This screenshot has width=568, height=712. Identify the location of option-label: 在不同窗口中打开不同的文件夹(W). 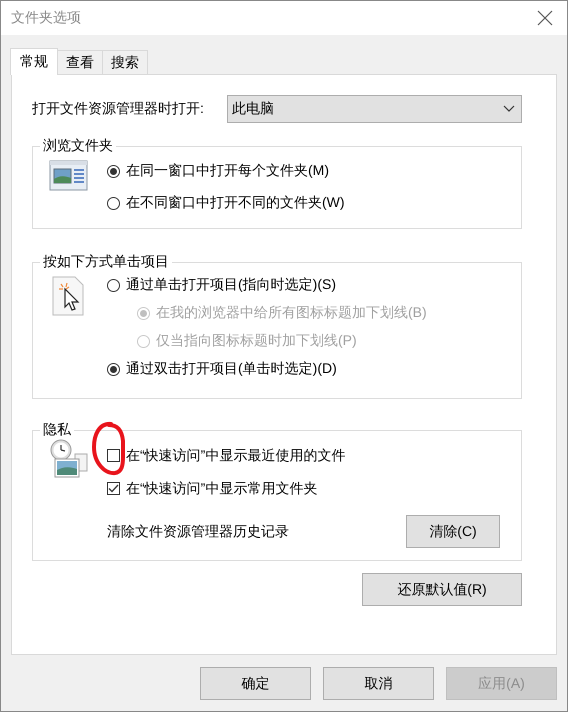
(235, 203).